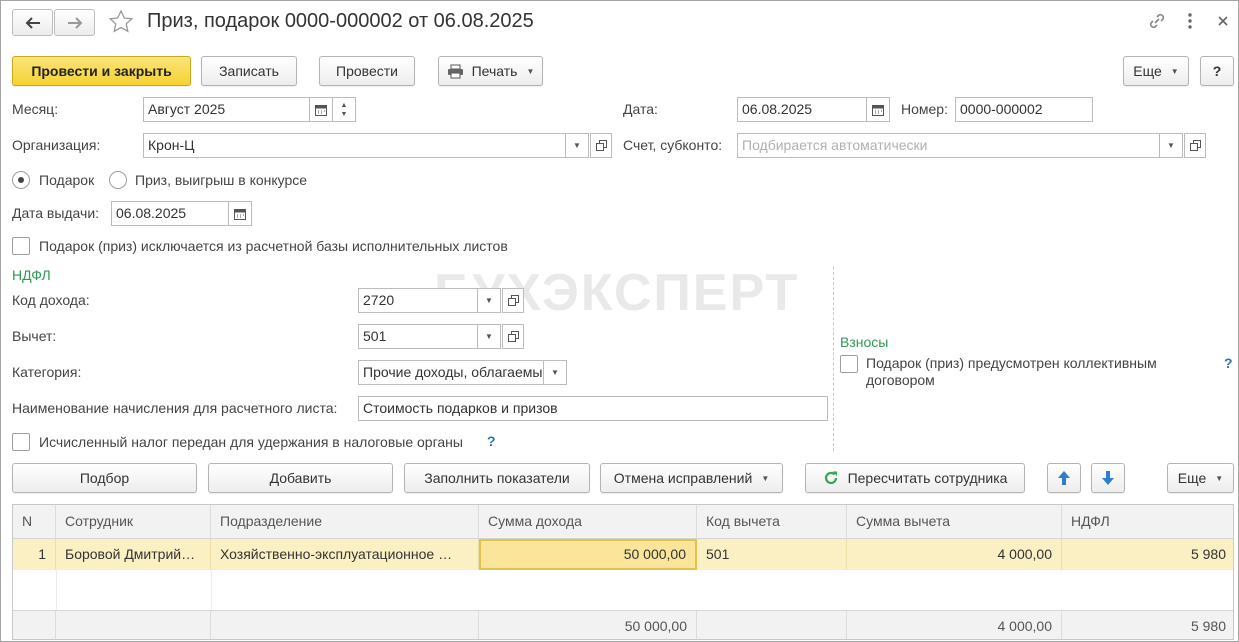 The height and width of the screenshot is (642, 1239). What do you see at coordinates (1217, 71) in the screenshot?
I see `help-button: ?` at bounding box center [1217, 71].